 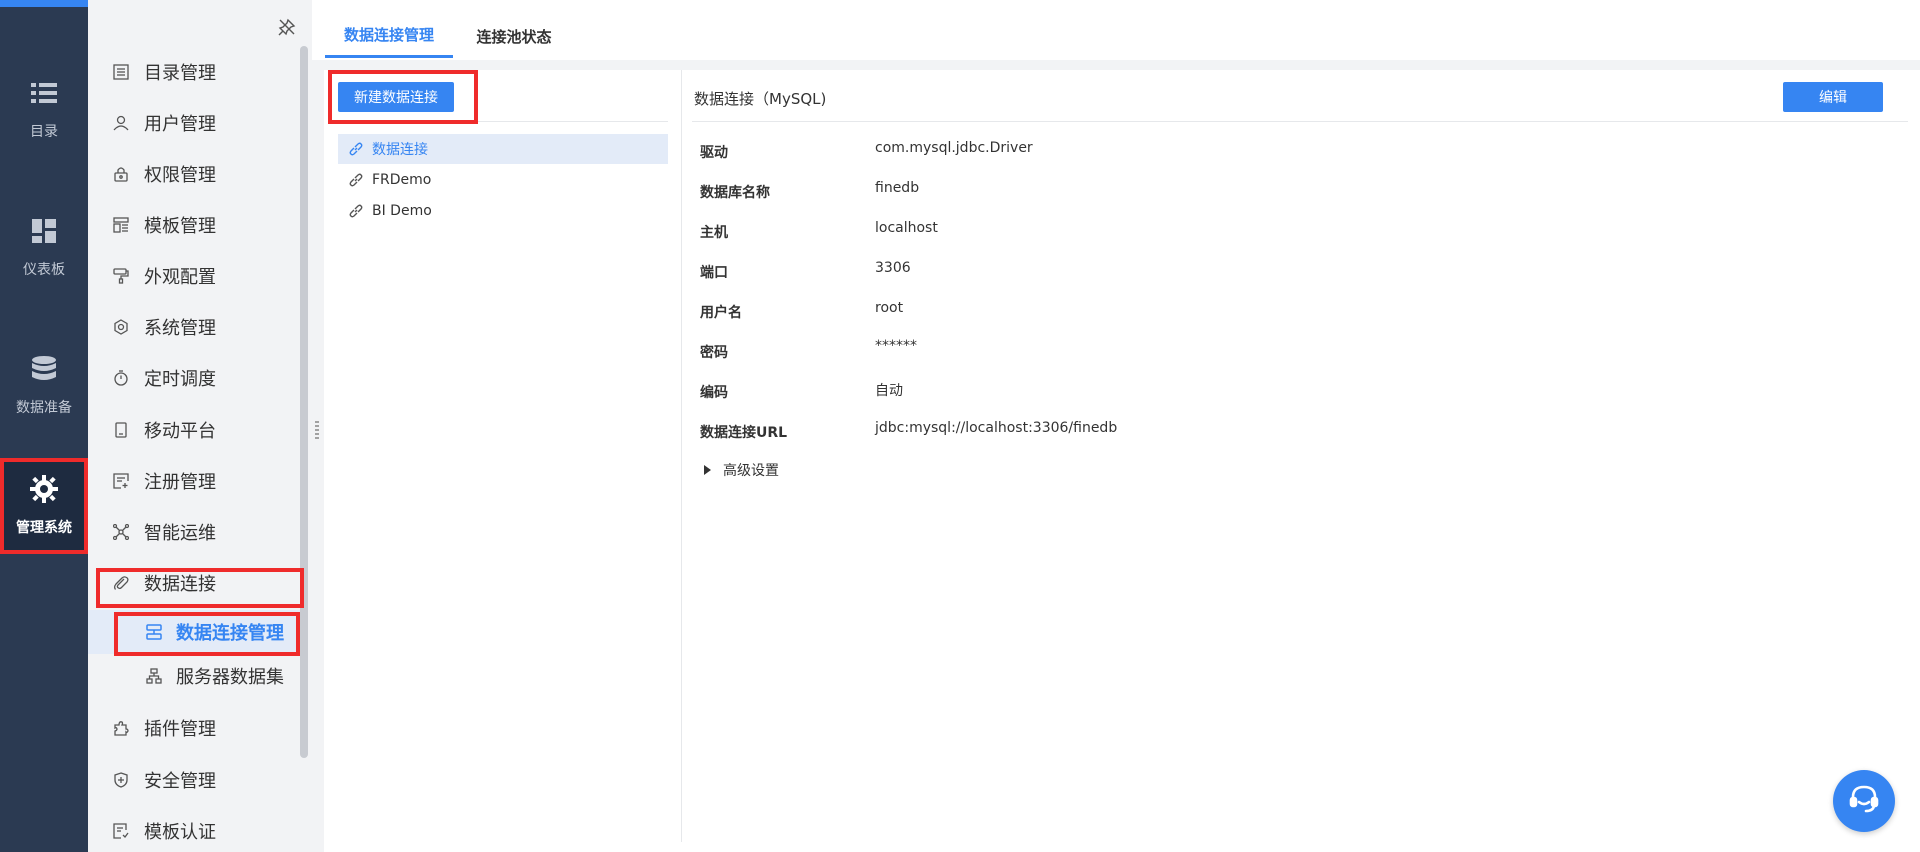 I want to click on tab-label: 连接池状态, so click(x=514, y=36).